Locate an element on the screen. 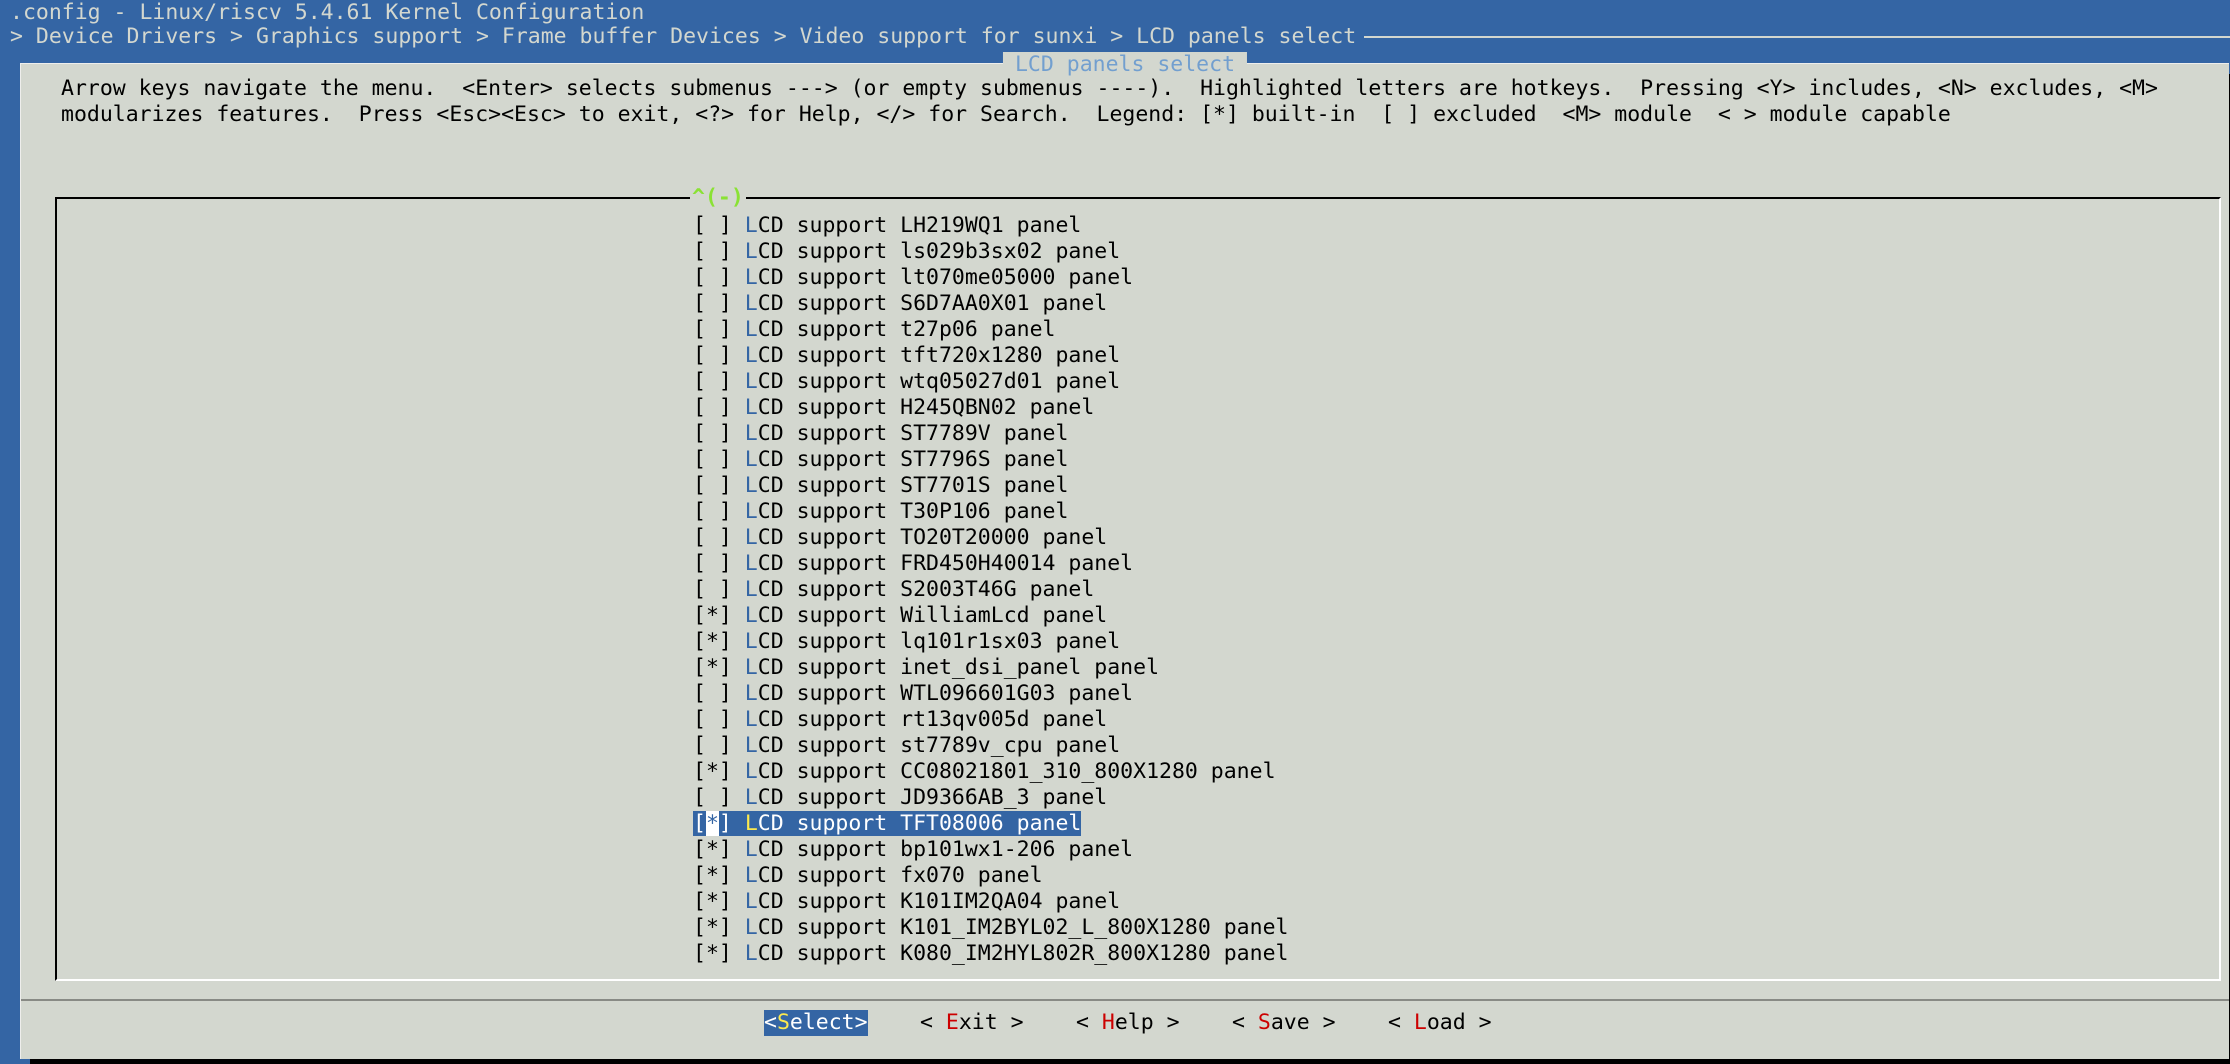 The height and width of the screenshot is (1064, 2230). help-button: < Help > is located at coordinates (1128, 1023).